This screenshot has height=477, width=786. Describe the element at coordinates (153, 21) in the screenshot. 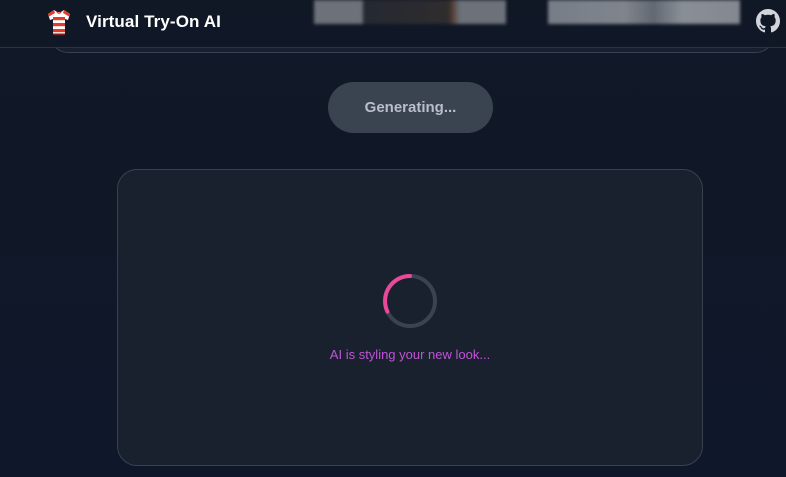

I see `app-title: Virtual Try-On AI` at that location.